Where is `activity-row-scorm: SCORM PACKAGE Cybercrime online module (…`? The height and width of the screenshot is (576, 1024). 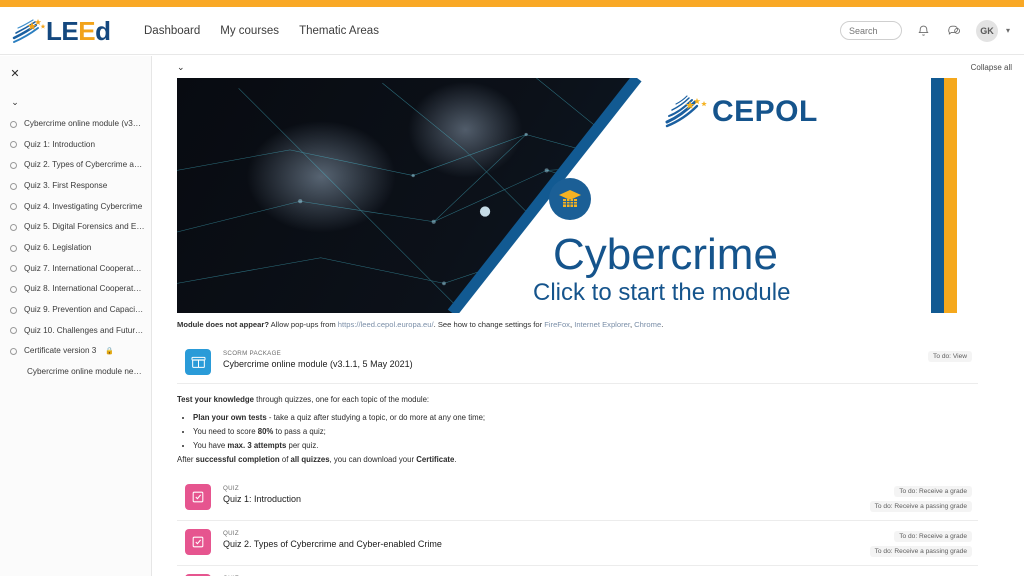 activity-row-scorm: SCORM PACKAGE Cybercrime online module (… is located at coordinates (577, 362).